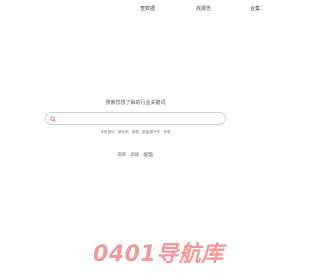 Image resolution: width=320 pixels, height=273 pixels. What do you see at coordinates (166, 132) in the screenshot?
I see `hot-tag: 充电` at bounding box center [166, 132].